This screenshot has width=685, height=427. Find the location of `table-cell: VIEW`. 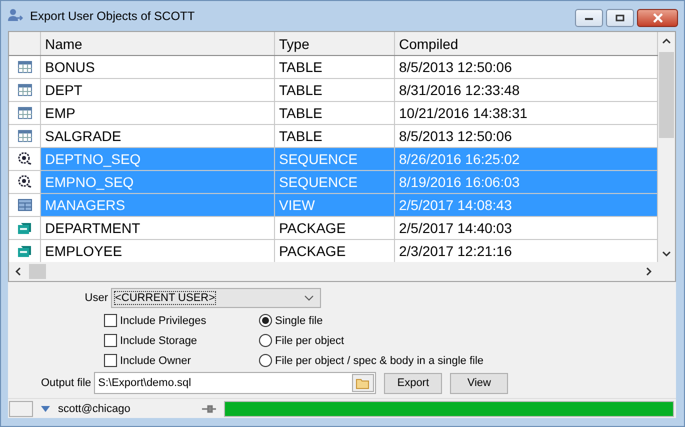

table-cell: VIEW is located at coordinates (335, 205).